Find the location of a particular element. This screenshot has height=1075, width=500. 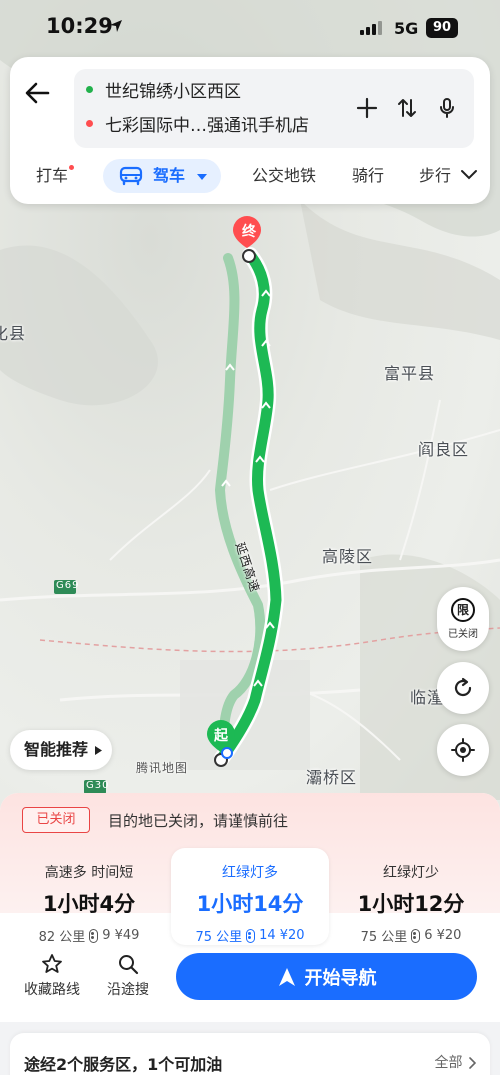

origin-dot is located at coordinates (89, 89).